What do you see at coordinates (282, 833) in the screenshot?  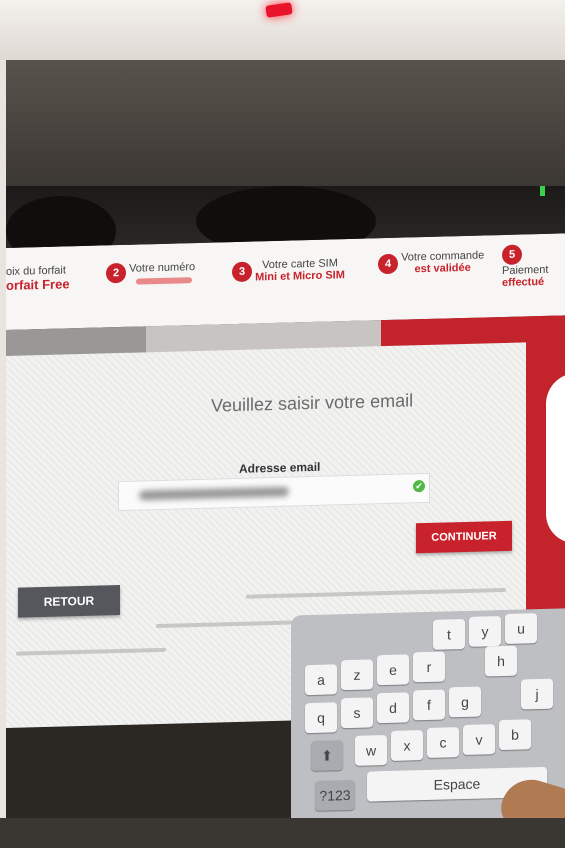 I see `kiosk-bezel-bottom` at bounding box center [282, 833].